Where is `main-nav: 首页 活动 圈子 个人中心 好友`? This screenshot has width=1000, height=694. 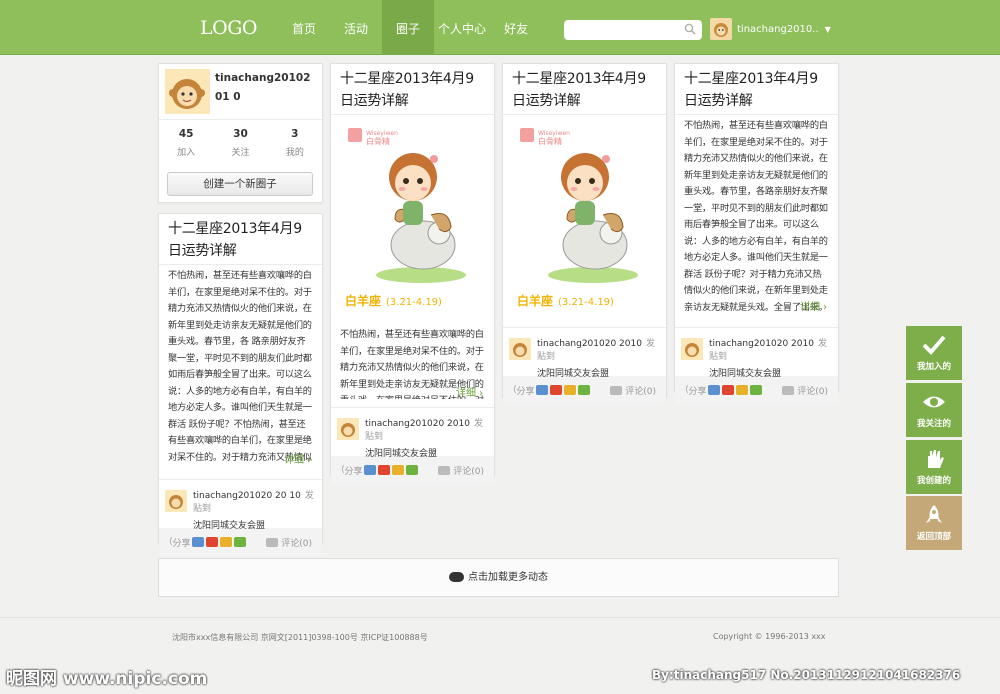
main-nav: 首页 活动 圈子 个人中心 好友 is located at coordinates (410, 27).